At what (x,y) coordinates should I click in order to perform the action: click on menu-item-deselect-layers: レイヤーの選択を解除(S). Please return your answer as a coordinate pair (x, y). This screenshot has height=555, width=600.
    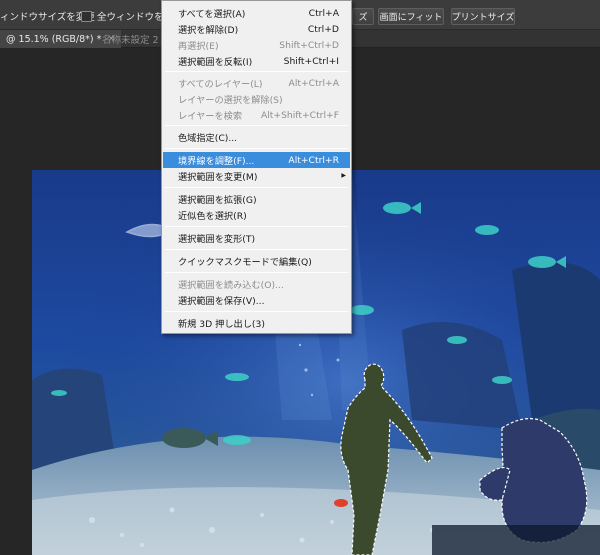
    Looking at the image, I should click on (256, 99).